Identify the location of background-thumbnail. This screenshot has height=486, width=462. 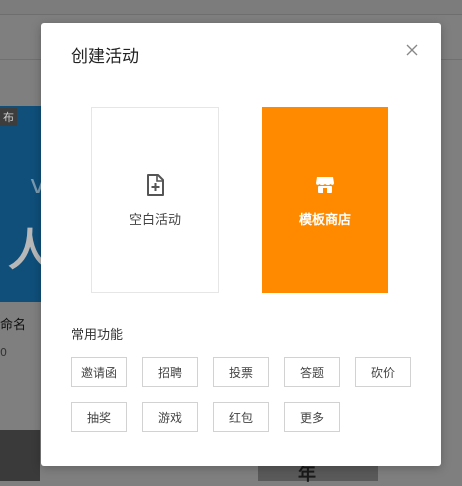
(20, 455).